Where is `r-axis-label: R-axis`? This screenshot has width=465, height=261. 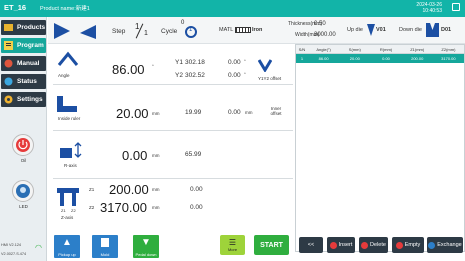
r-axis-label: R-axis is located at coordinates (70, 165).